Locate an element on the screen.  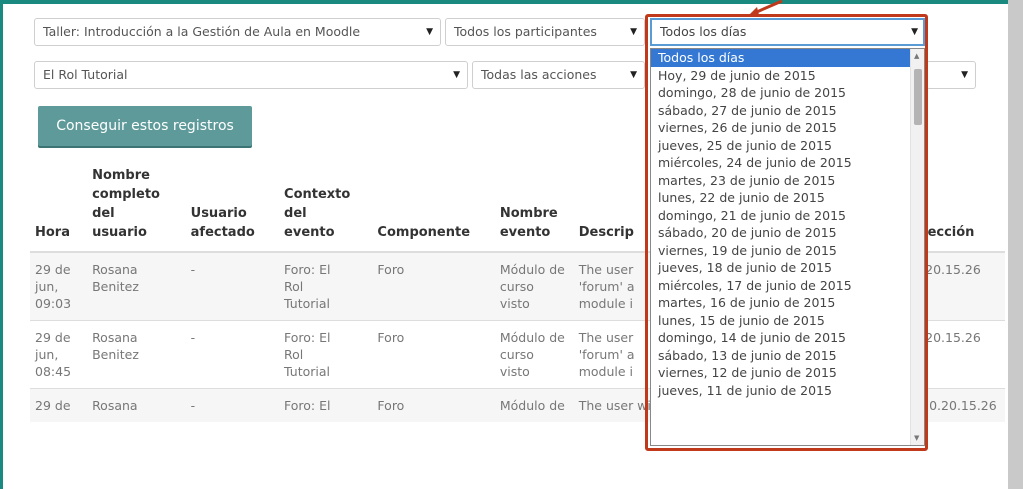
col-header-contexto-text: Contexto del evento is located at coordinates (317, 213).